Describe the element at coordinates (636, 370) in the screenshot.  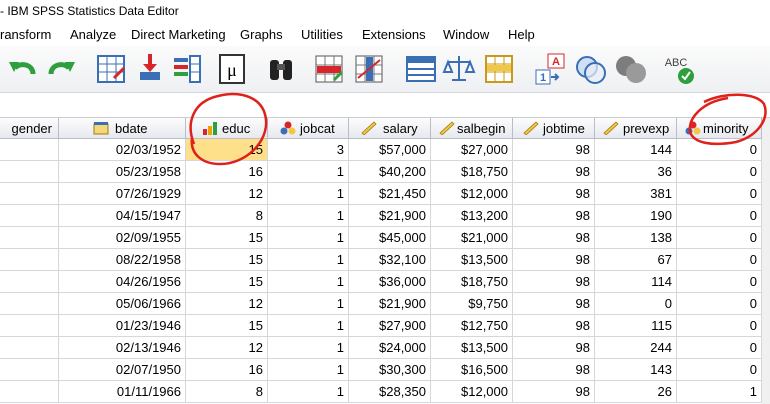
I see `cell-prevexp: 143` at that location.